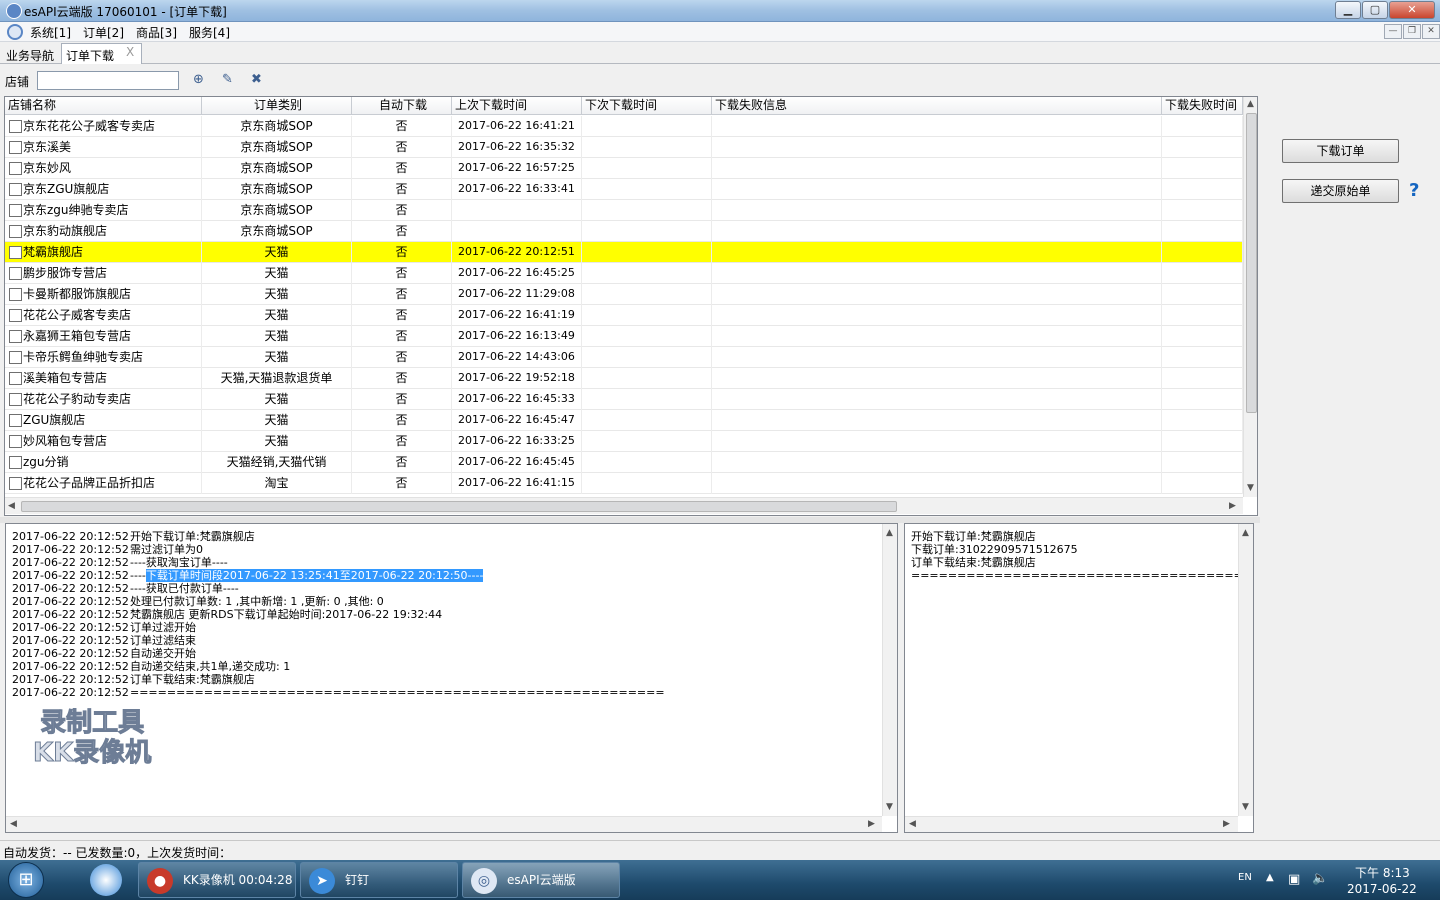 This screenshot has height=900, width=1440. What do you see at coordinates (541, 880) in the screenshot?
I see `taskbar-item-esapi: ◎ esAPI云端版` at bounding box center [541, 880].